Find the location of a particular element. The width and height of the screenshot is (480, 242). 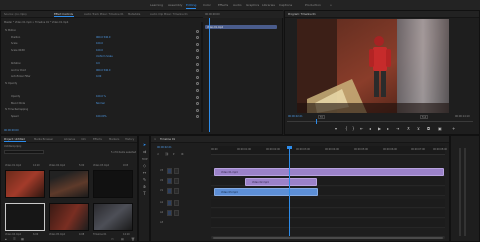

ripple-edit-tool-icon: ⟺ is located at coordinates (145, 158).